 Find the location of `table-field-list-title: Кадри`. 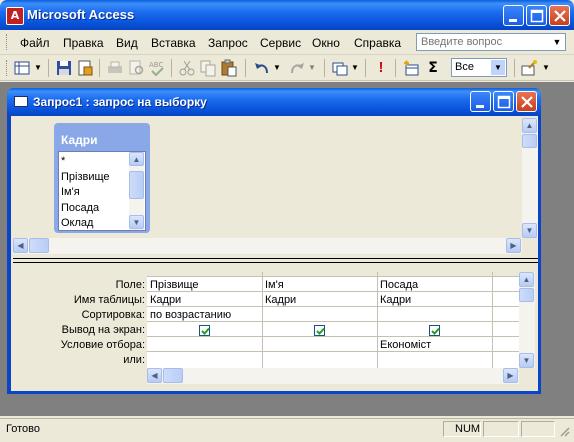

table-field-list-title: Кадри is located at coordinates (79, 140).